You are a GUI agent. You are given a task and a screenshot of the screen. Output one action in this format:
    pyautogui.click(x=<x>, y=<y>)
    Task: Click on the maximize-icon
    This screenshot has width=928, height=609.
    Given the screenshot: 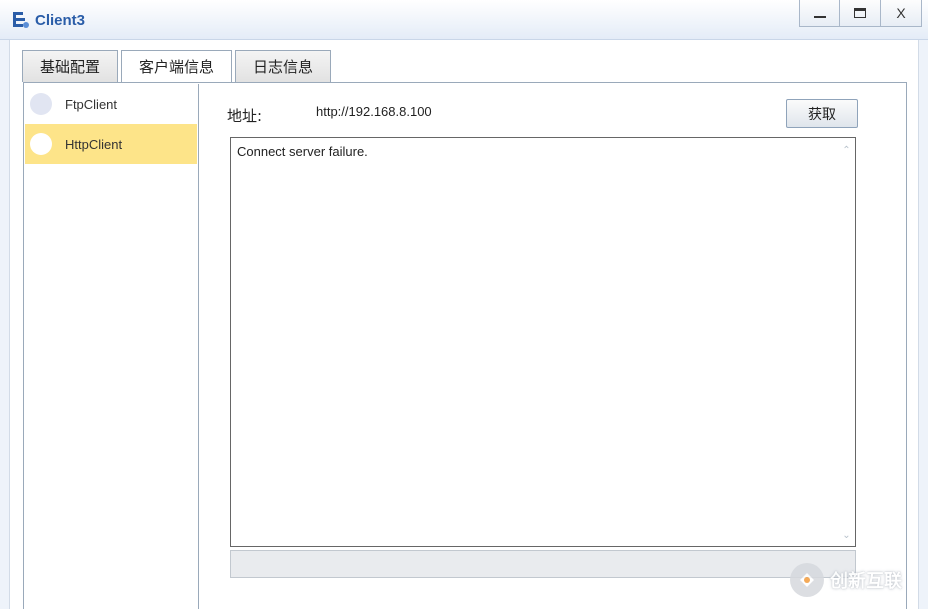 What is the action you would take?
    pyautogui.click(x=860, y=13)
    